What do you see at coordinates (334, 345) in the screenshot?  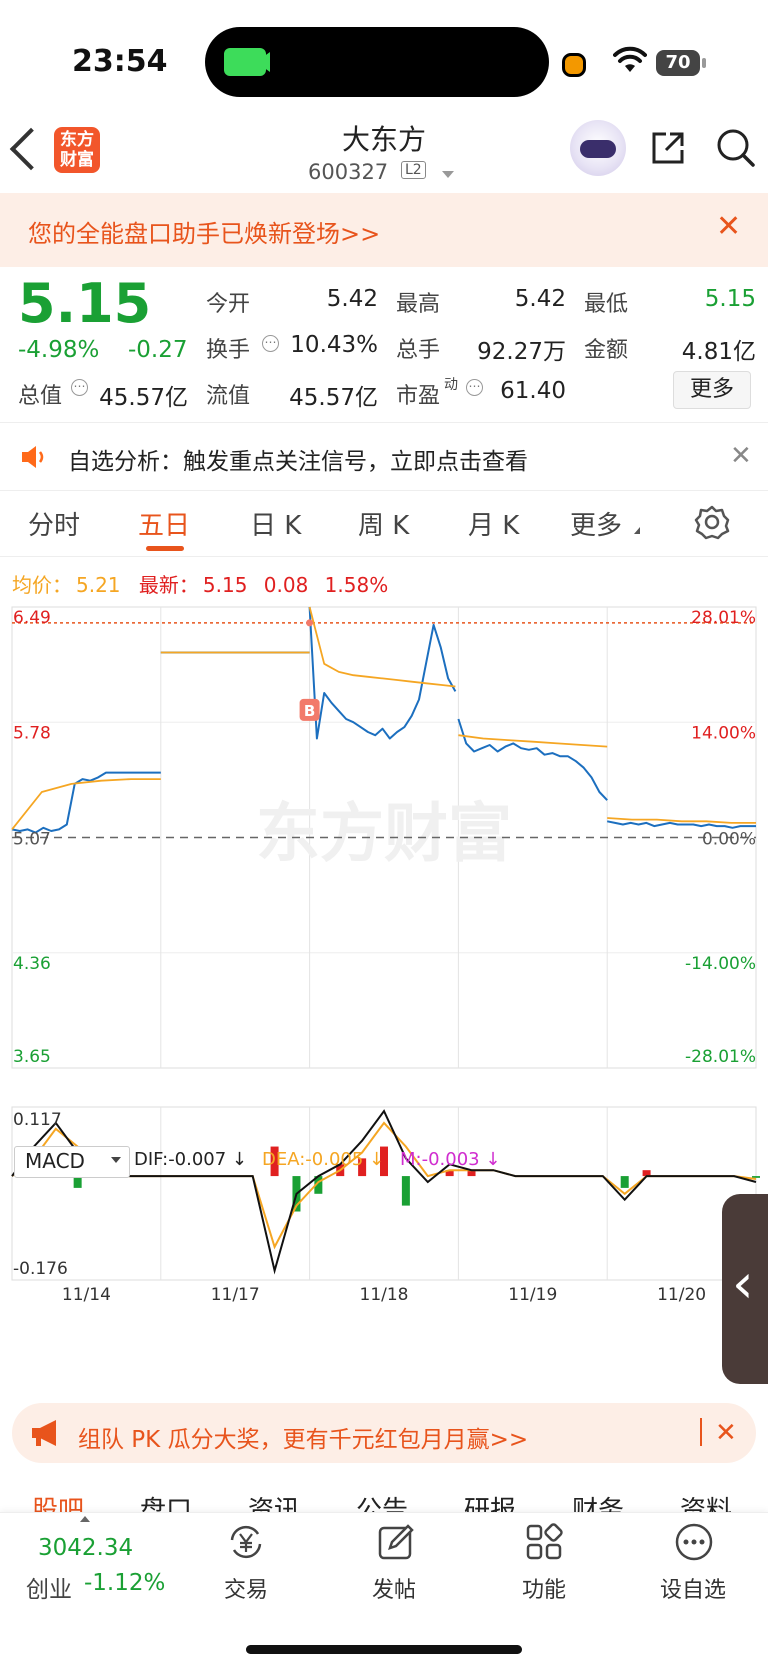 I see `value-turnover: 10.43%` at bounding box center [334, 345].